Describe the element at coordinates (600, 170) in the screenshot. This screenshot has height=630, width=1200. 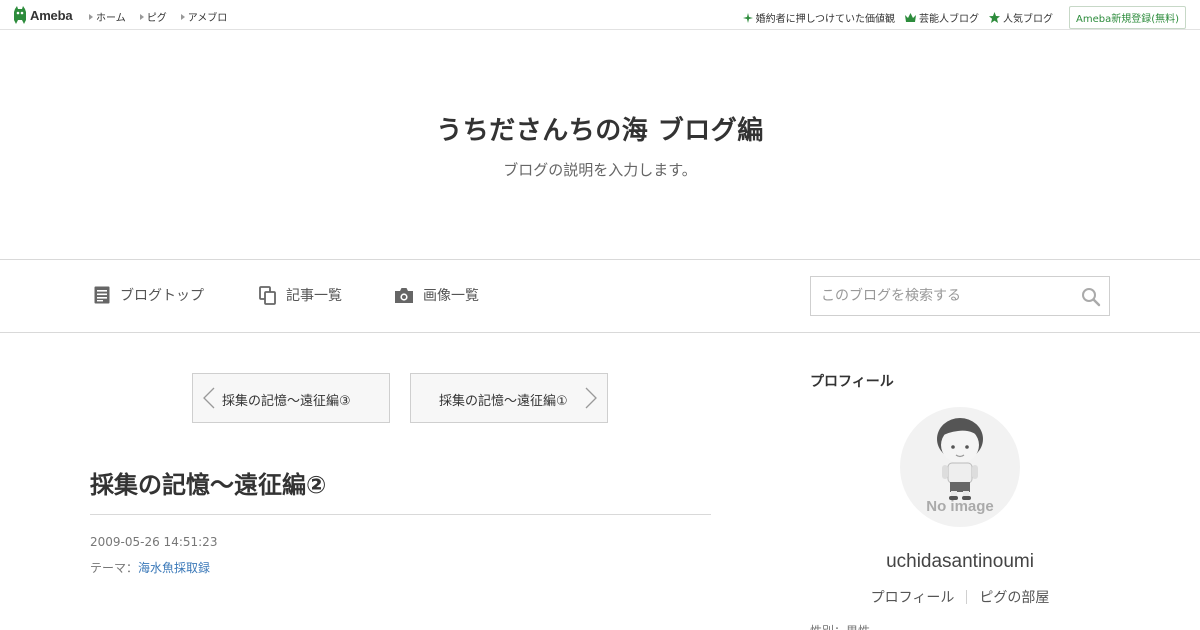
I see `blog-description: ブログの説明を入力します。` at that location.